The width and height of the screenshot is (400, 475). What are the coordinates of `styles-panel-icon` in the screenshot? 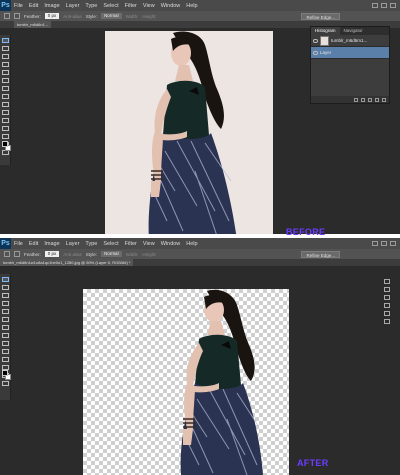 It's located at (387, 321).